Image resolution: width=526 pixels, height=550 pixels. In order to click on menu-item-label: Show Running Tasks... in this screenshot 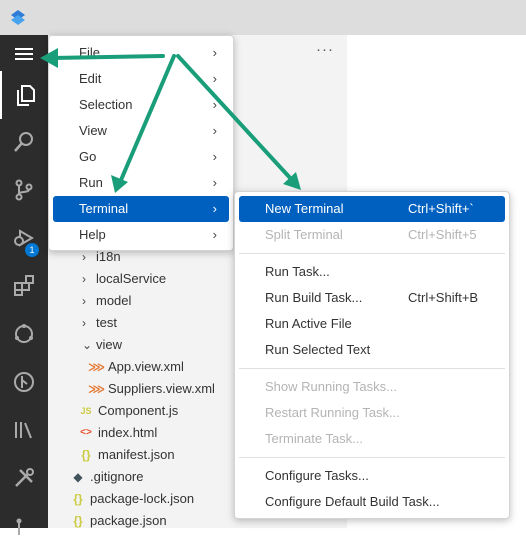, I will do `click(331, 386)`.